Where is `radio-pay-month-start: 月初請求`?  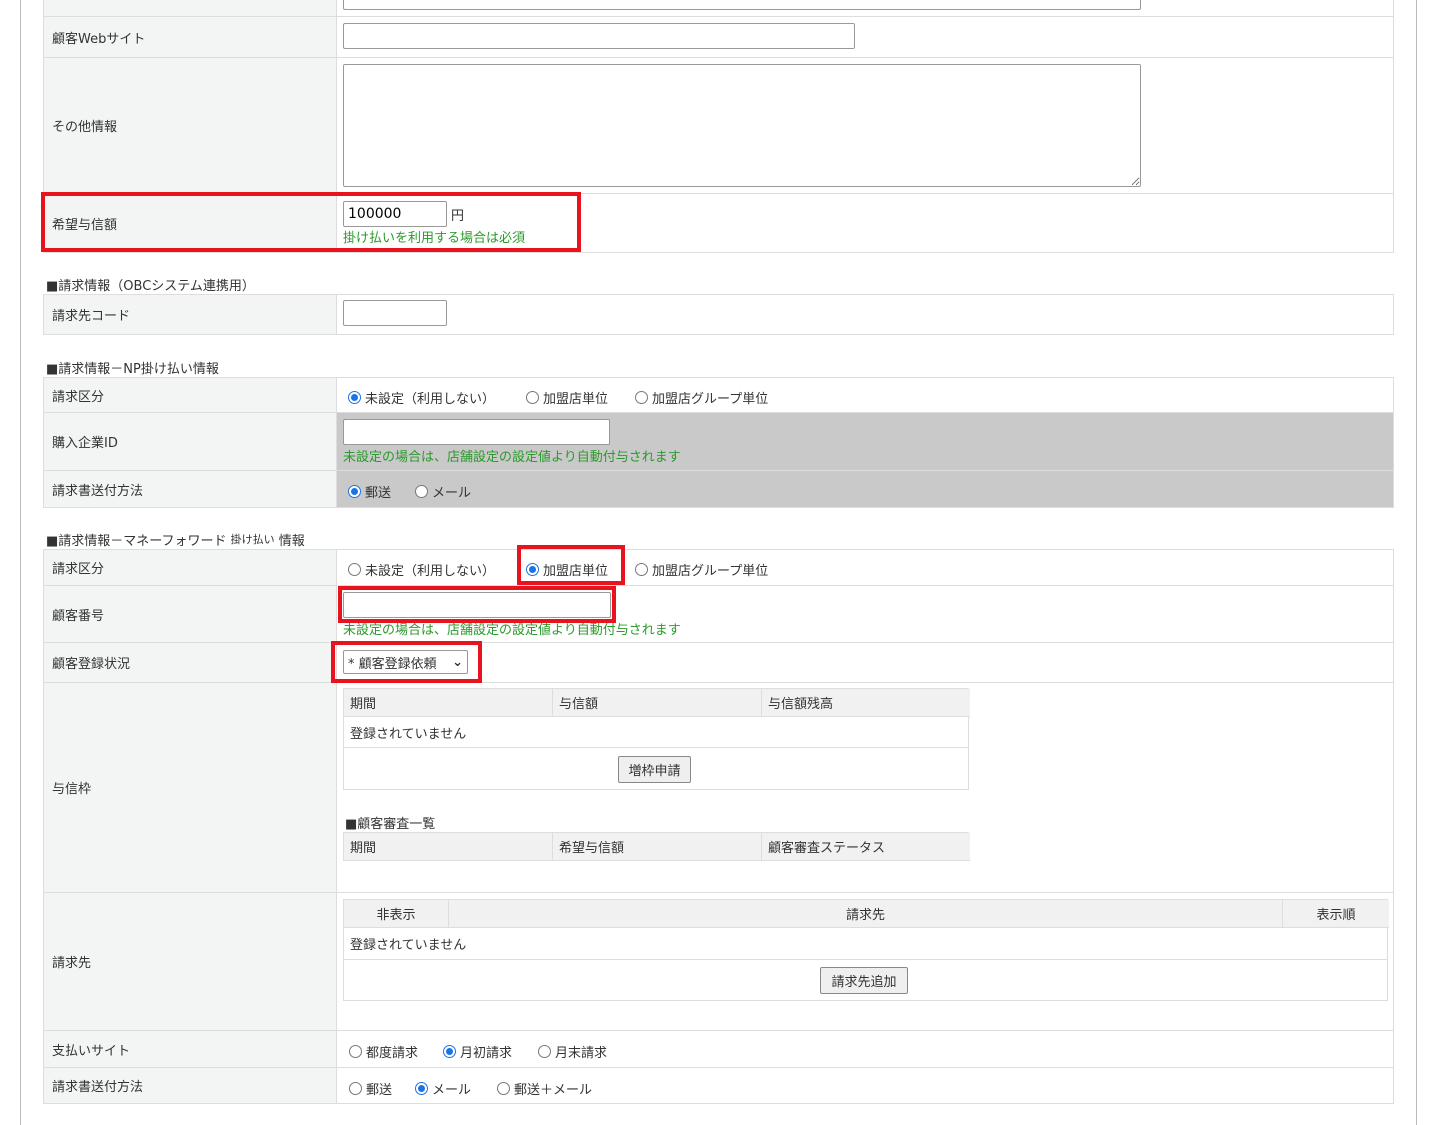 radio-pay-month-start: 月初請求 is located at coordinates (477, 1051).